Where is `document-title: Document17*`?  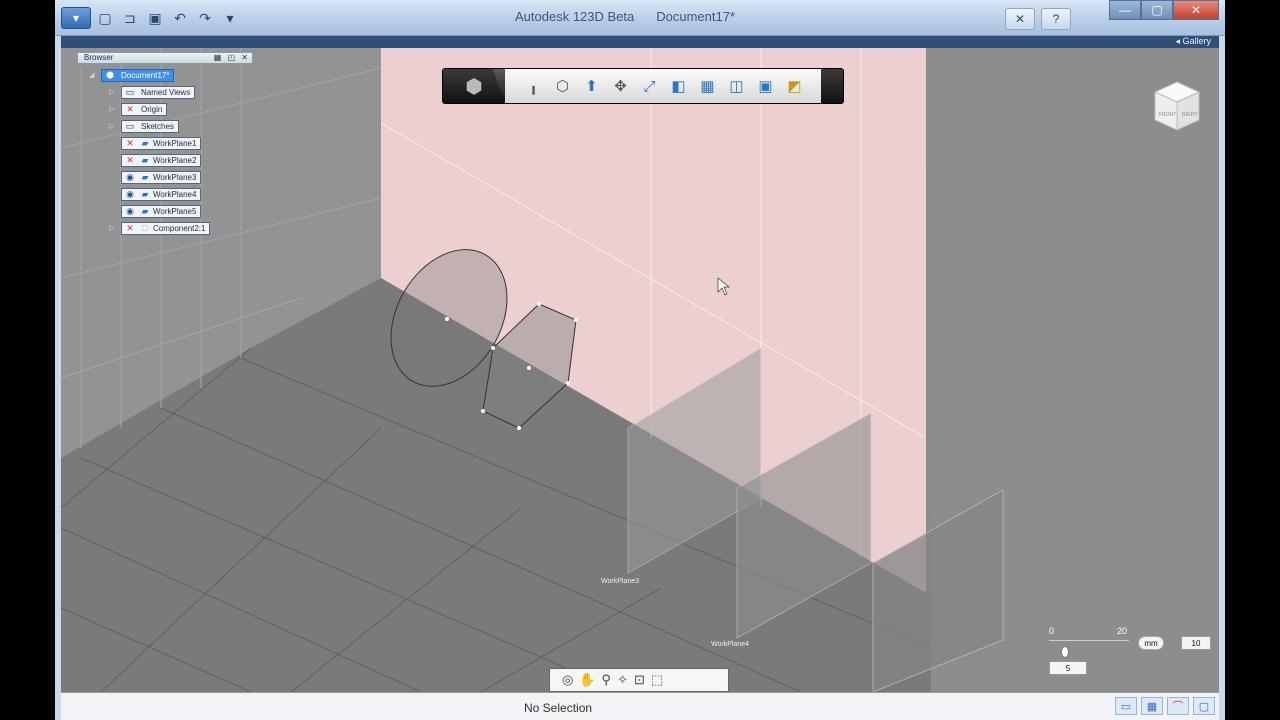
document-title: Document17* is located at coordinates (696, 16).